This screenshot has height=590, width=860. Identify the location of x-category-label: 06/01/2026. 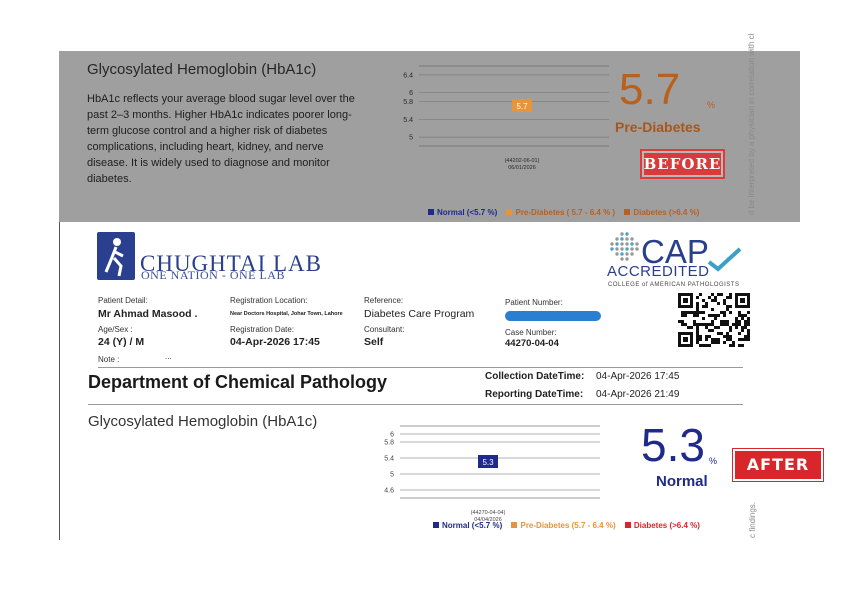
(522, 168).